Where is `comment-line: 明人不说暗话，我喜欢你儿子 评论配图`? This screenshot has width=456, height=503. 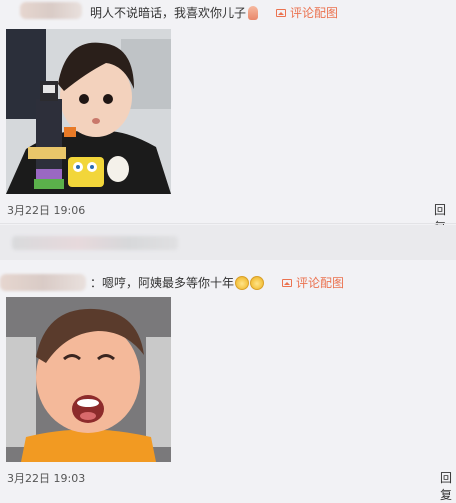
comment-line: 明人不说暗话，我喜欢你儿子 评论配图 is located at coordinates (214, 12).